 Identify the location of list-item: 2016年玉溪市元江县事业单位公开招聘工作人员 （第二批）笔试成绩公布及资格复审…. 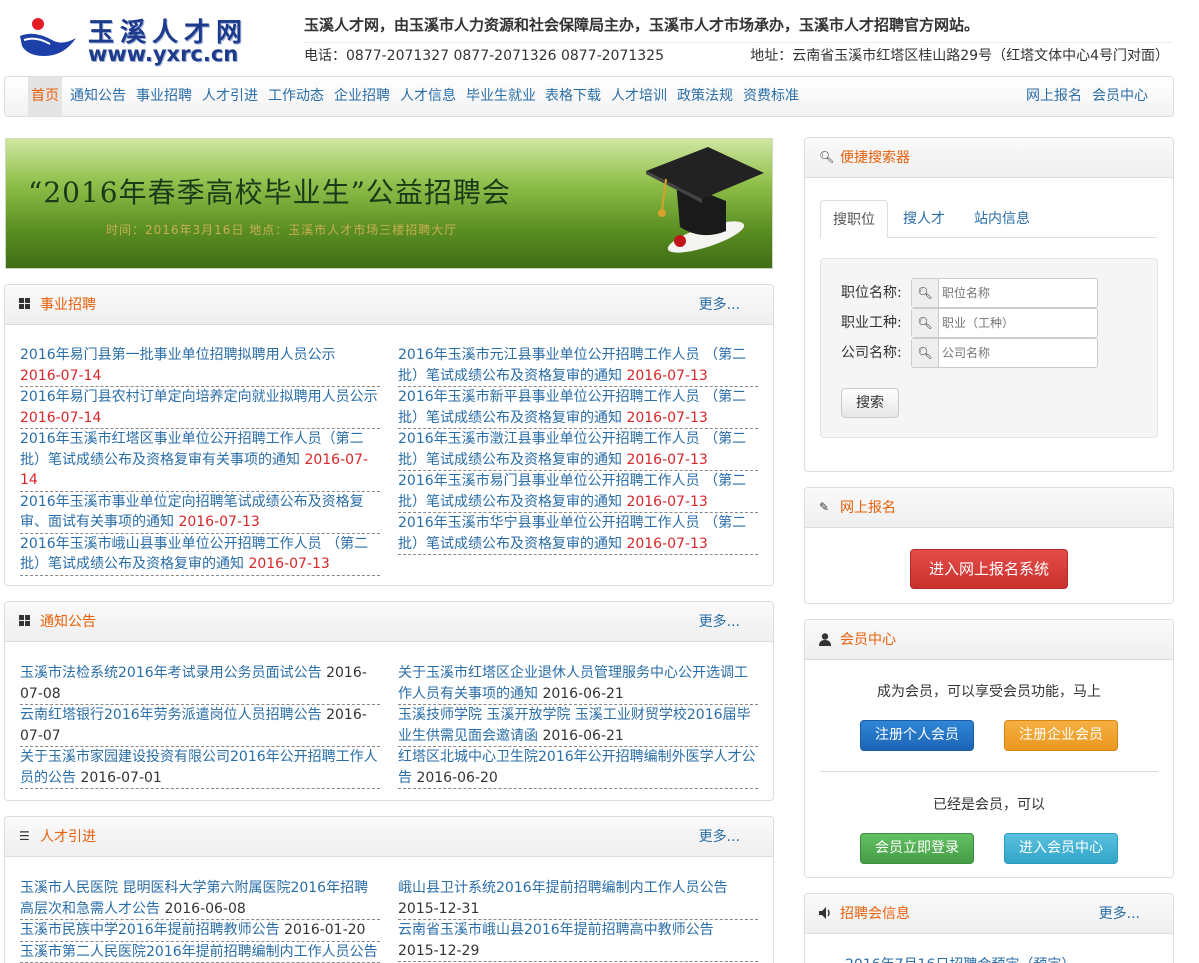
(578, 366).